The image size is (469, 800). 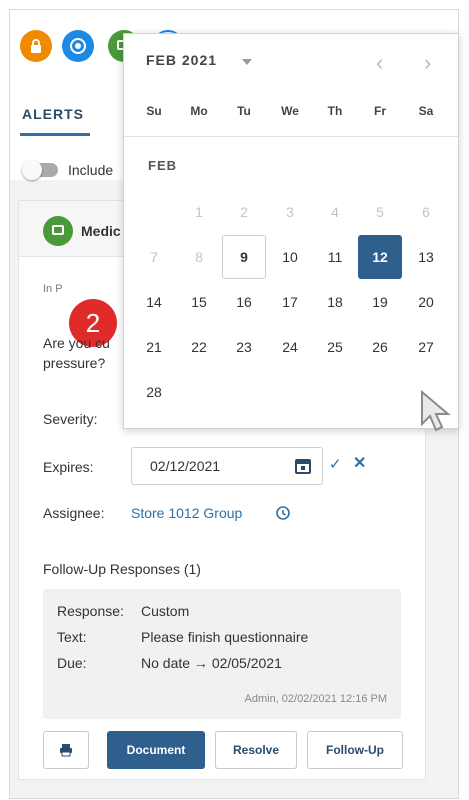 I want to click on divider, so click(x=291, y=136).